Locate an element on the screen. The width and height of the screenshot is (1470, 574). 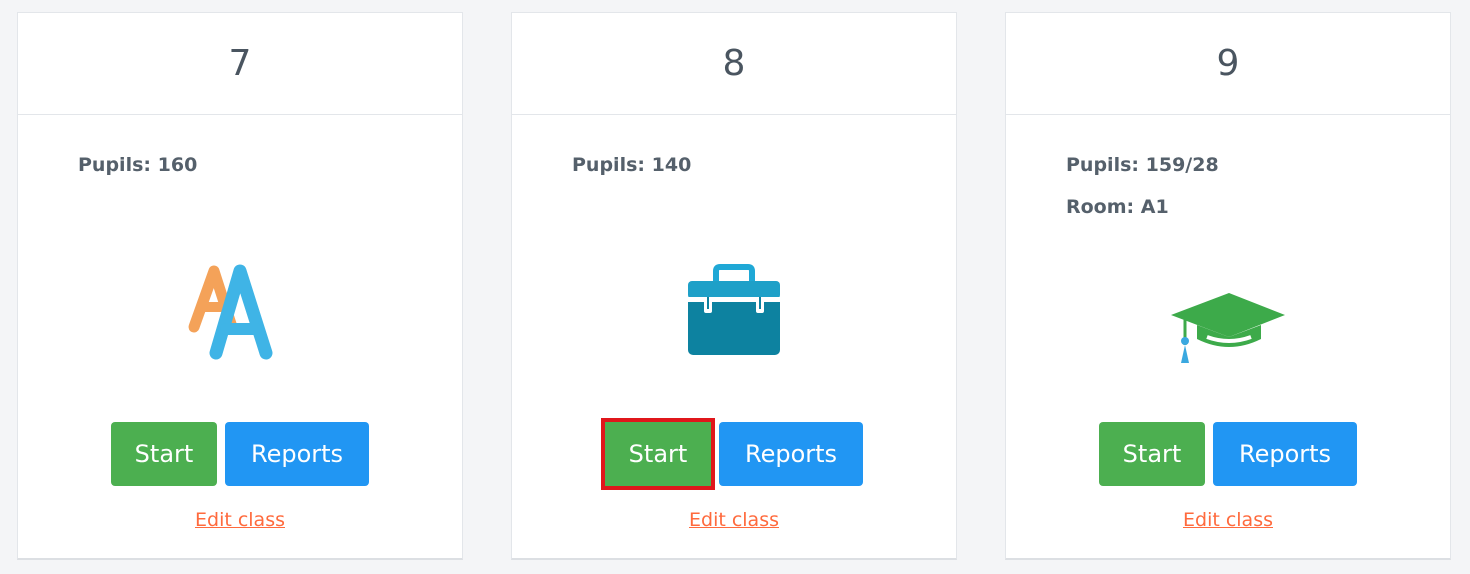
graduation-cap-icon is located at coordinates (1228, 328).